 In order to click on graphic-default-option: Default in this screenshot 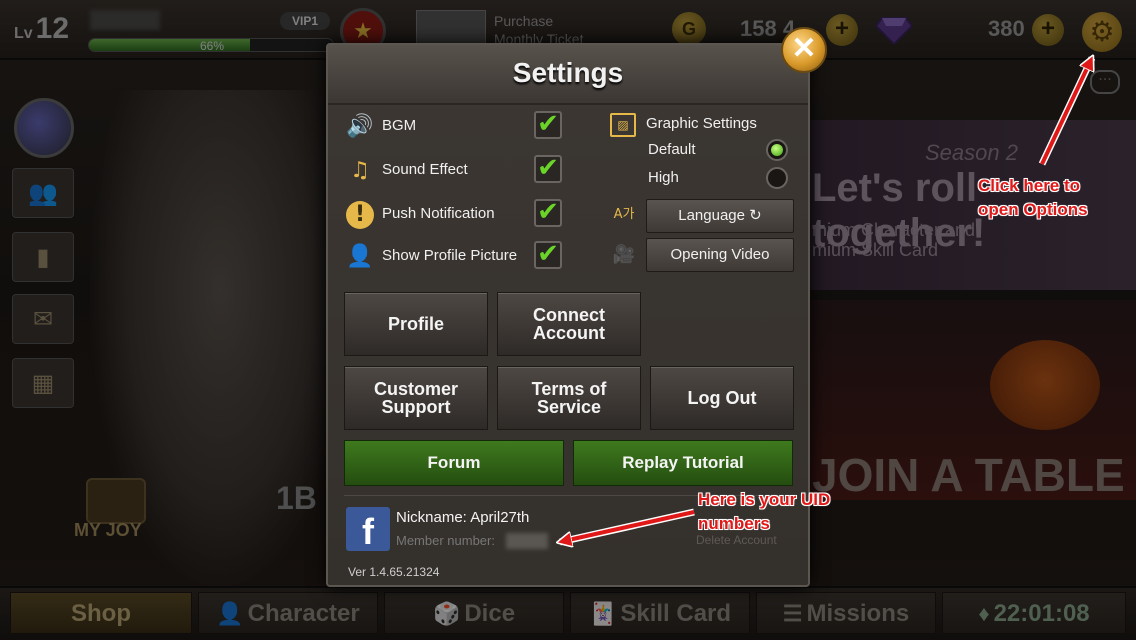, I will do `click(718, 151)`.